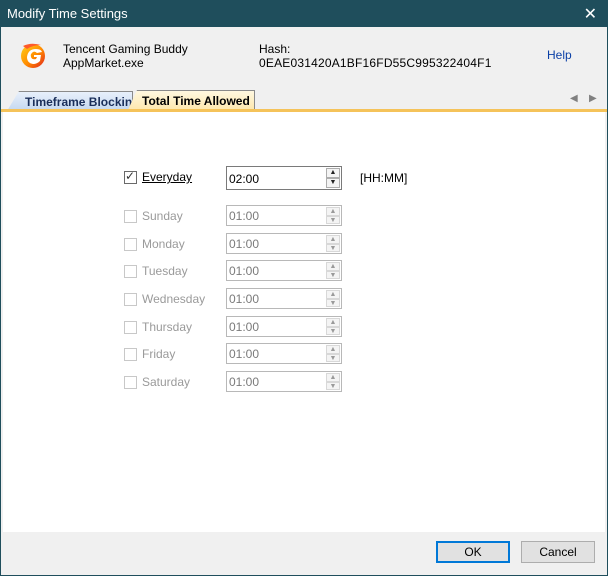 This screenshot has width=608, height=576. What do you see at coordinates (244, 216) in the screenshot?
I see `sunday-time-value: 01:00` at bounding box center [244, 216].